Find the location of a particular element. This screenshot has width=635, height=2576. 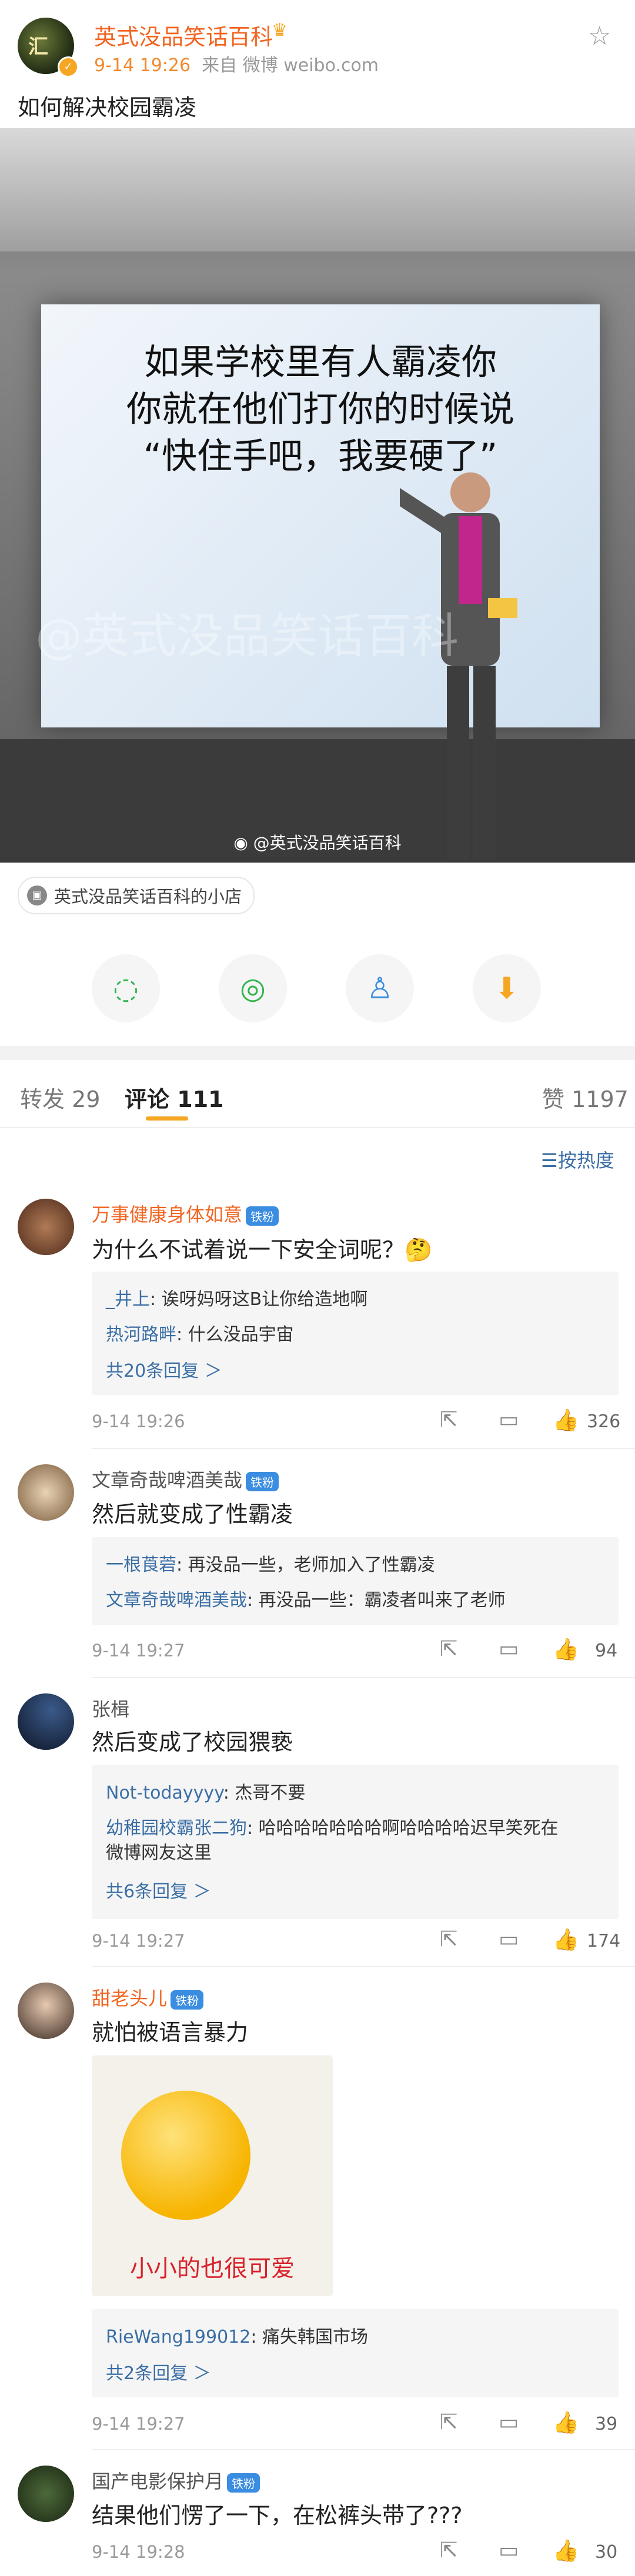

reply: RieWang199012: 痛失韩国市场 is located at coordinates (237, 2335).